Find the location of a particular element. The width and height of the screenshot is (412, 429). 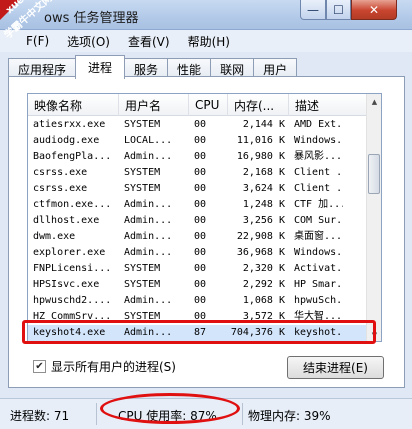

tab-processes: 进程 is located at coordinates (100, 67).